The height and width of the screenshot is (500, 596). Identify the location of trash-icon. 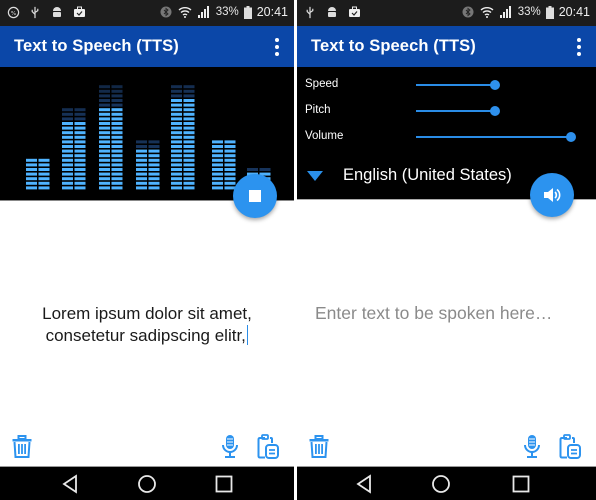
(319, 446).